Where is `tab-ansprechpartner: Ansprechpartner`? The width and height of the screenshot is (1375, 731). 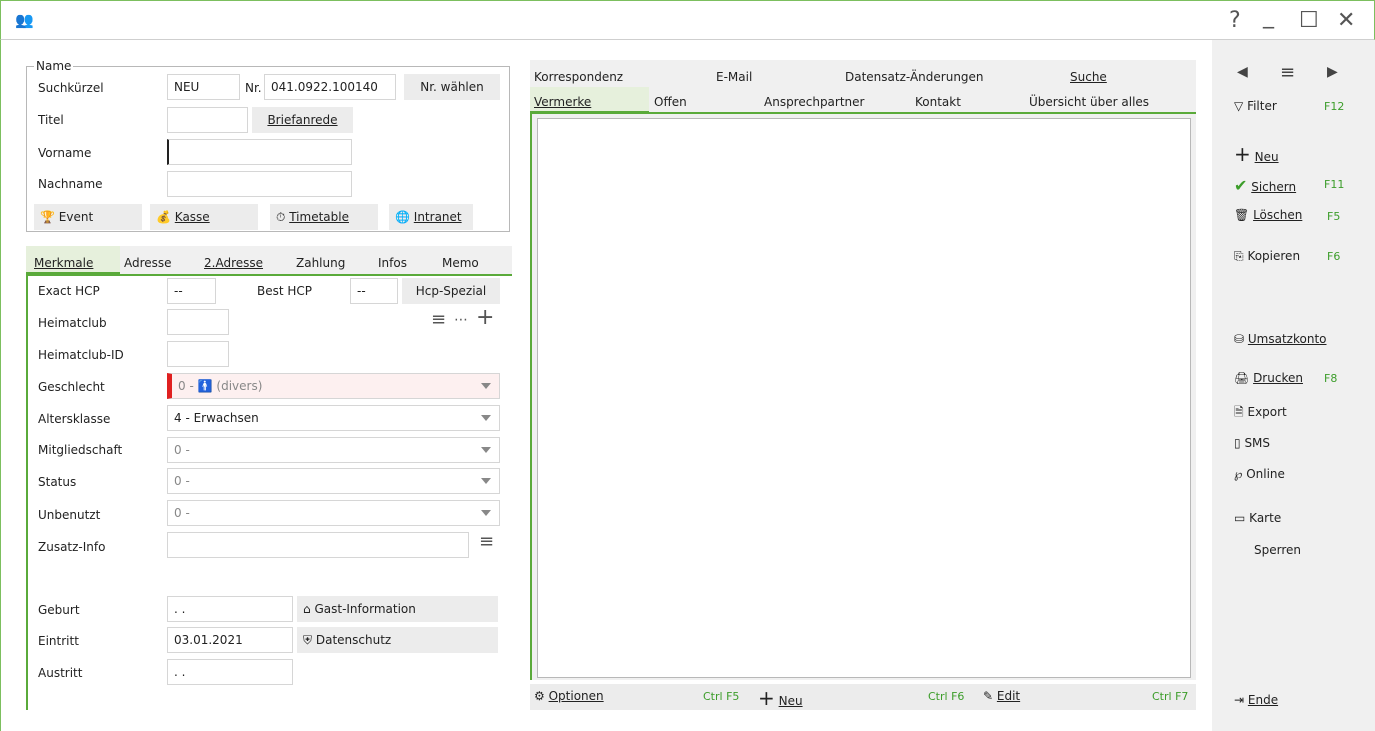
tab-ansprechpartner: Ansprechpartner is located at coordinates (814, 102).